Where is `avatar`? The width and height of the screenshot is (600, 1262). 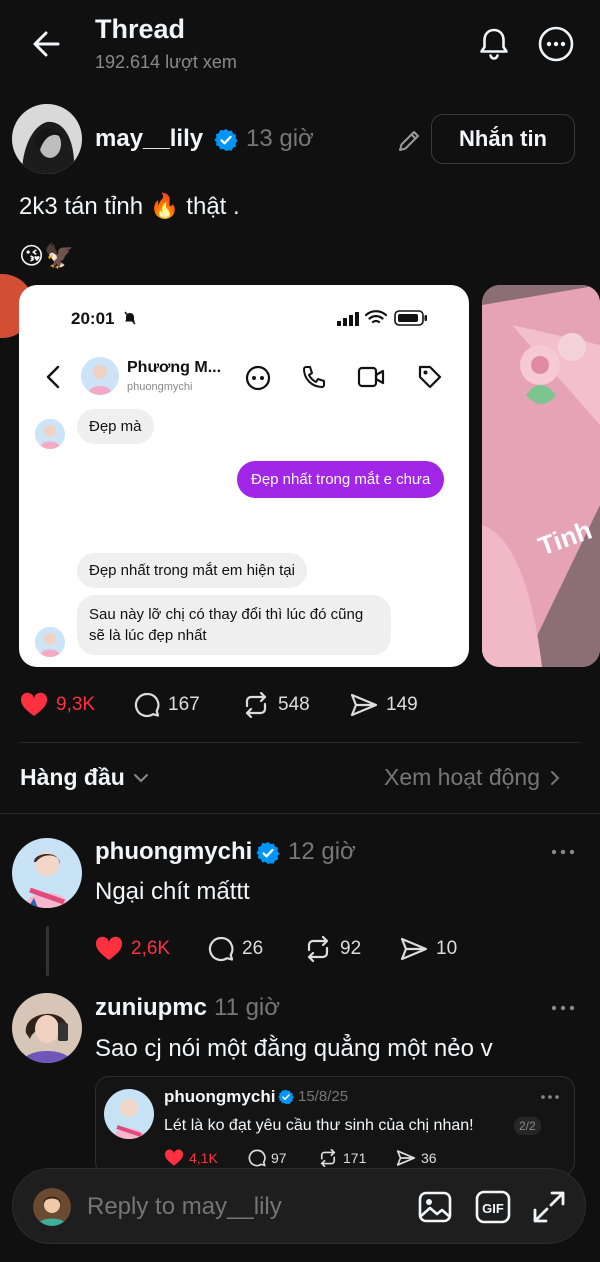 avatar is located at coordinates (47, 139).